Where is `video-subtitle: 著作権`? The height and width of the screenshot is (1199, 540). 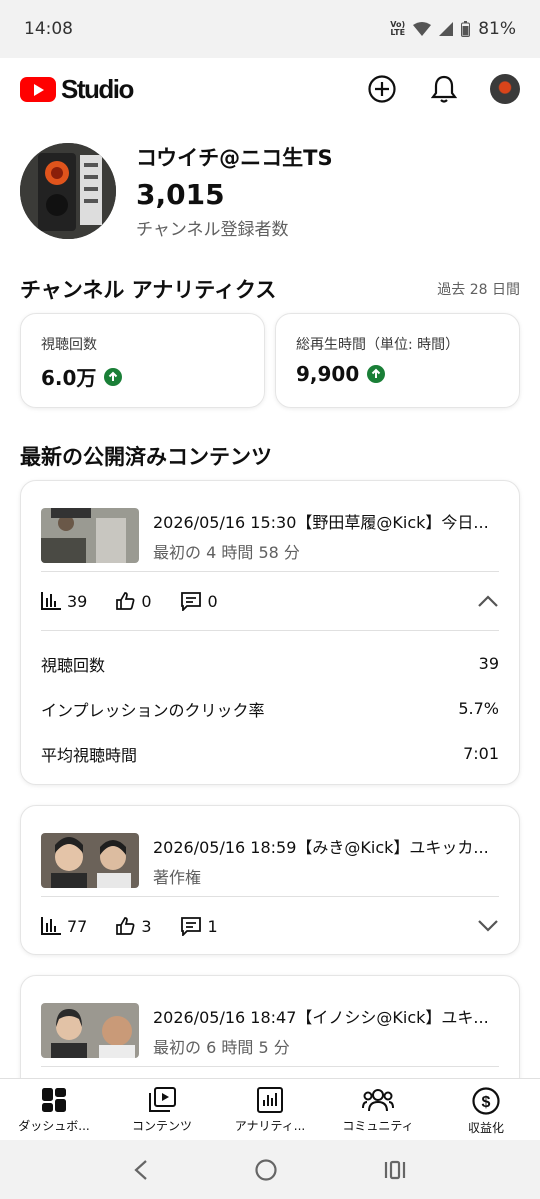
video-subtitle: 著作権 is located at coordinates (177, 877).